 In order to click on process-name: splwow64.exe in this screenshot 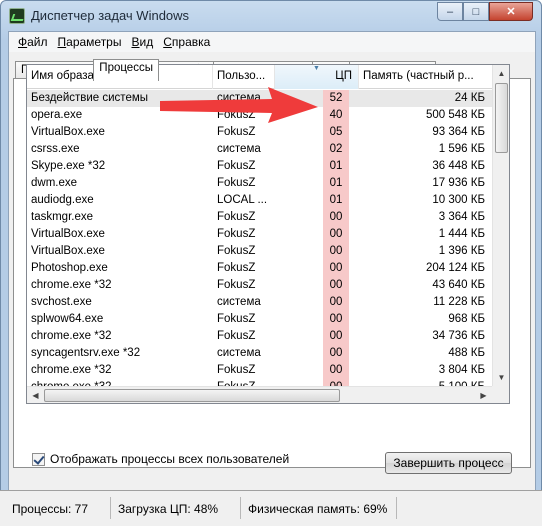, I will do `click(67, 319)`.